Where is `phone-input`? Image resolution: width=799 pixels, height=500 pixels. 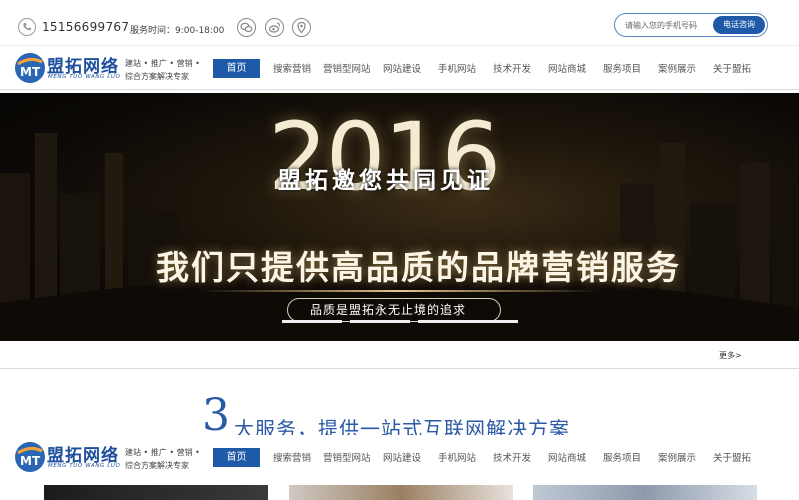
phone-input is located at coordinates (670, 25).